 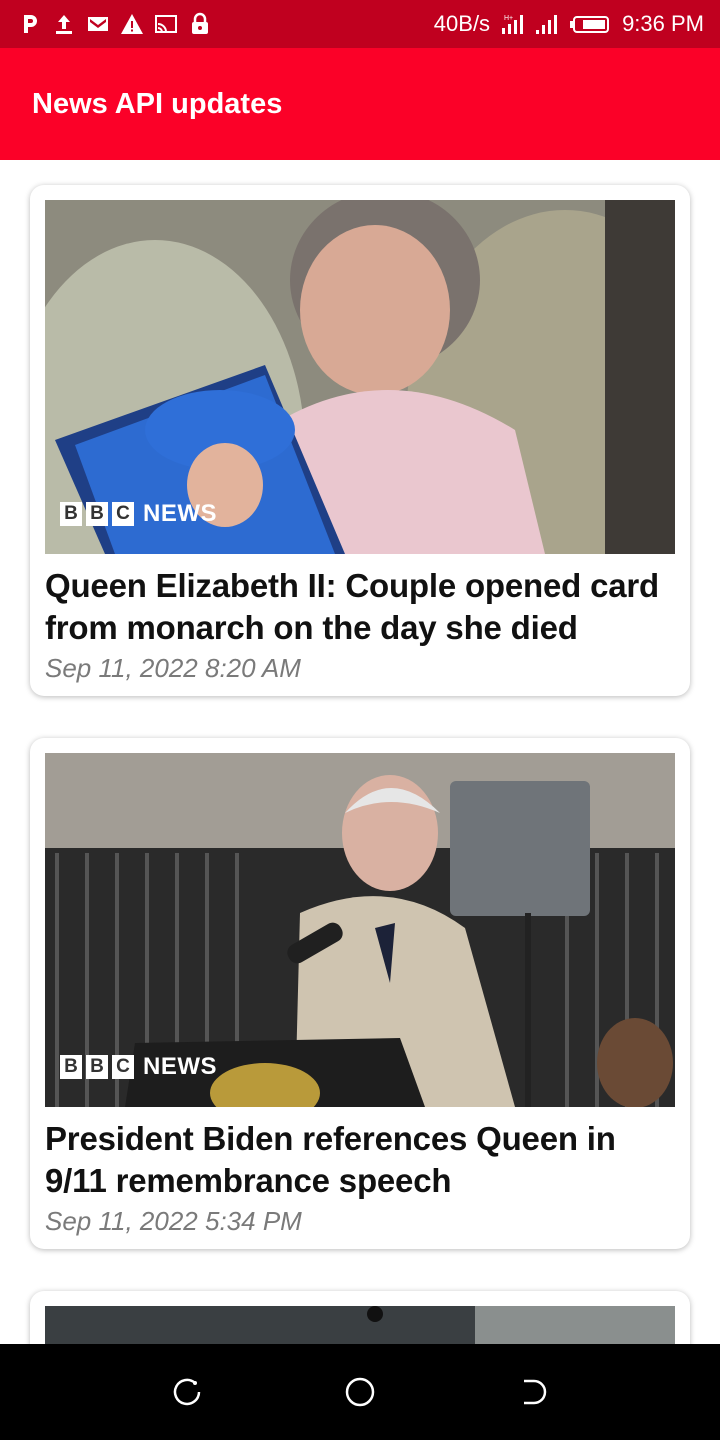 I want to click on home-icon, so click(x=360, y=1392).